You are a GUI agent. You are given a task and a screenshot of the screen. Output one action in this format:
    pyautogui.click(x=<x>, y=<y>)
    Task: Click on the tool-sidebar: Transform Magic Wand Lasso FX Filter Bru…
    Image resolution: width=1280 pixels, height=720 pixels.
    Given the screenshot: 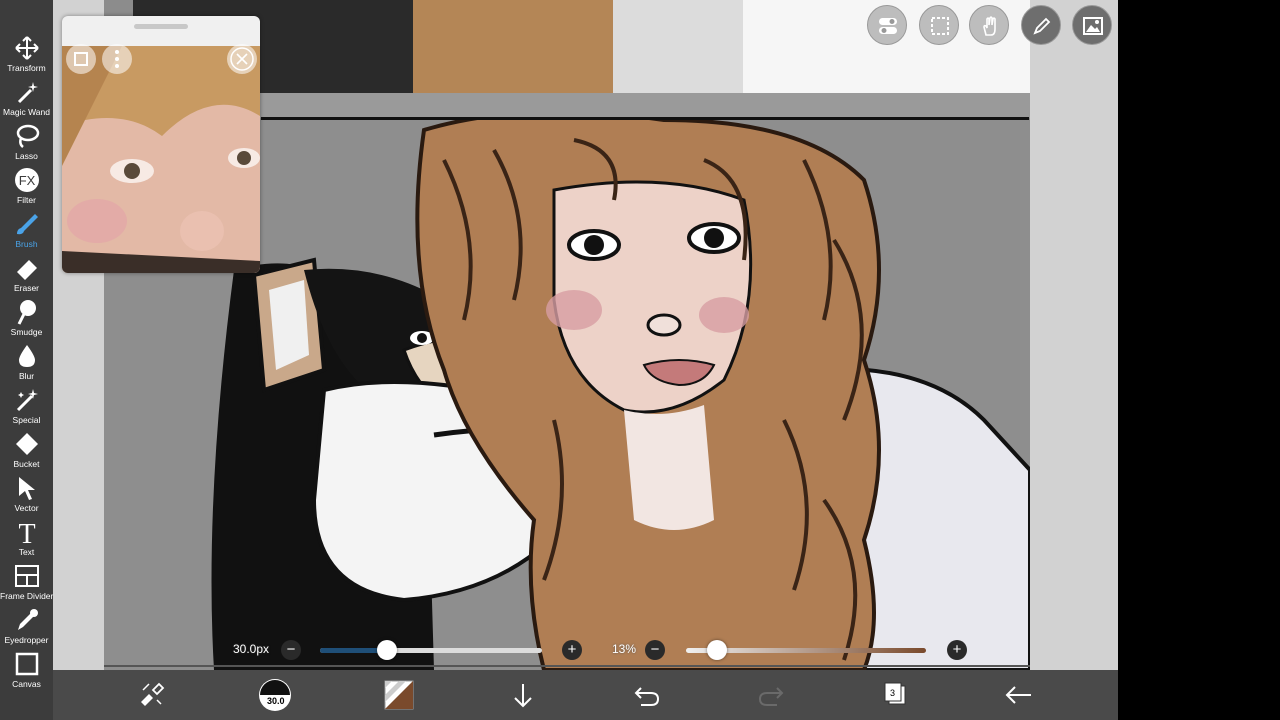 What is the action you would take?
    pyautogui.click(x=26, y=360)
    